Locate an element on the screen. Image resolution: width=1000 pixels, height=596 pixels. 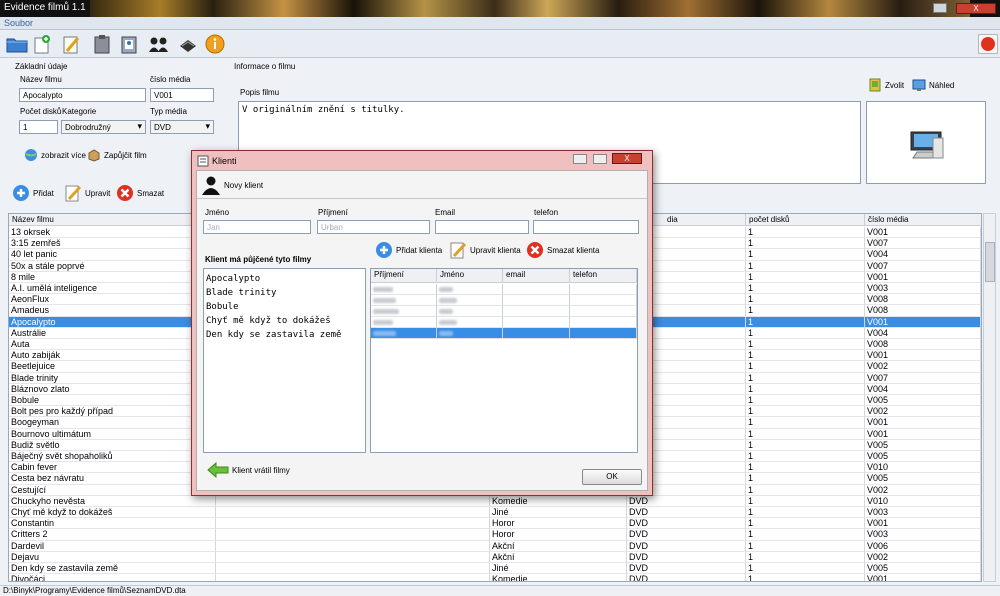
new-document-icon is located at coordinates (42, 44).